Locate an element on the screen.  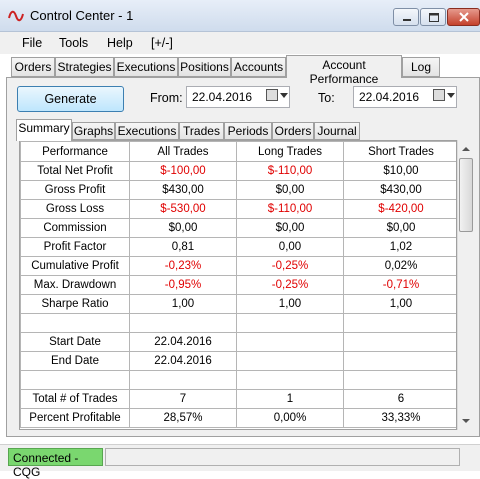
value-cell: 1,02 is located at coordinates (399, 247).